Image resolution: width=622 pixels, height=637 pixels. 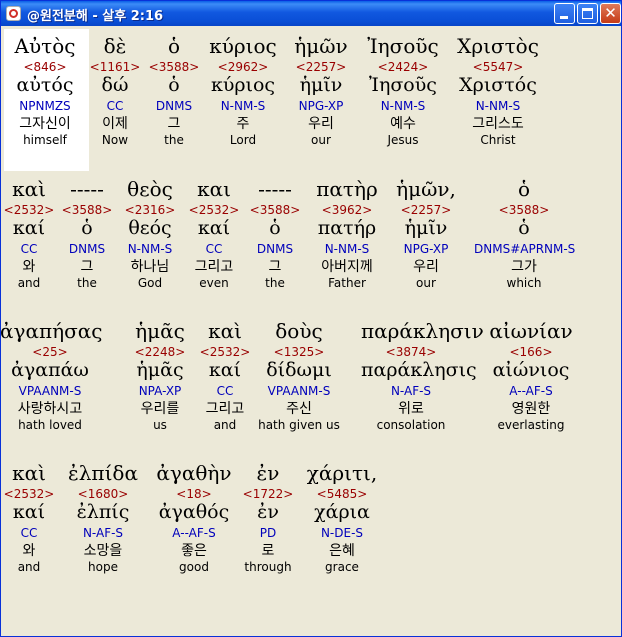 I want to click on minimize-icon, so click(x=564, y=17).